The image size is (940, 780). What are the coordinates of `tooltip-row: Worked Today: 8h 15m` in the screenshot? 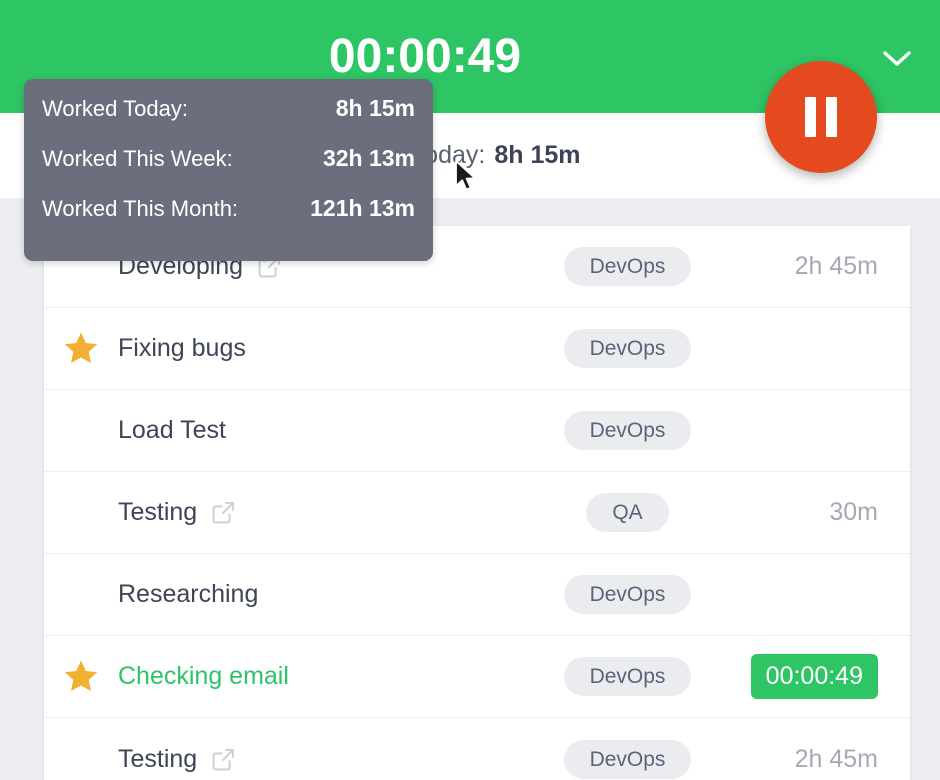 It's located at (228, 120).